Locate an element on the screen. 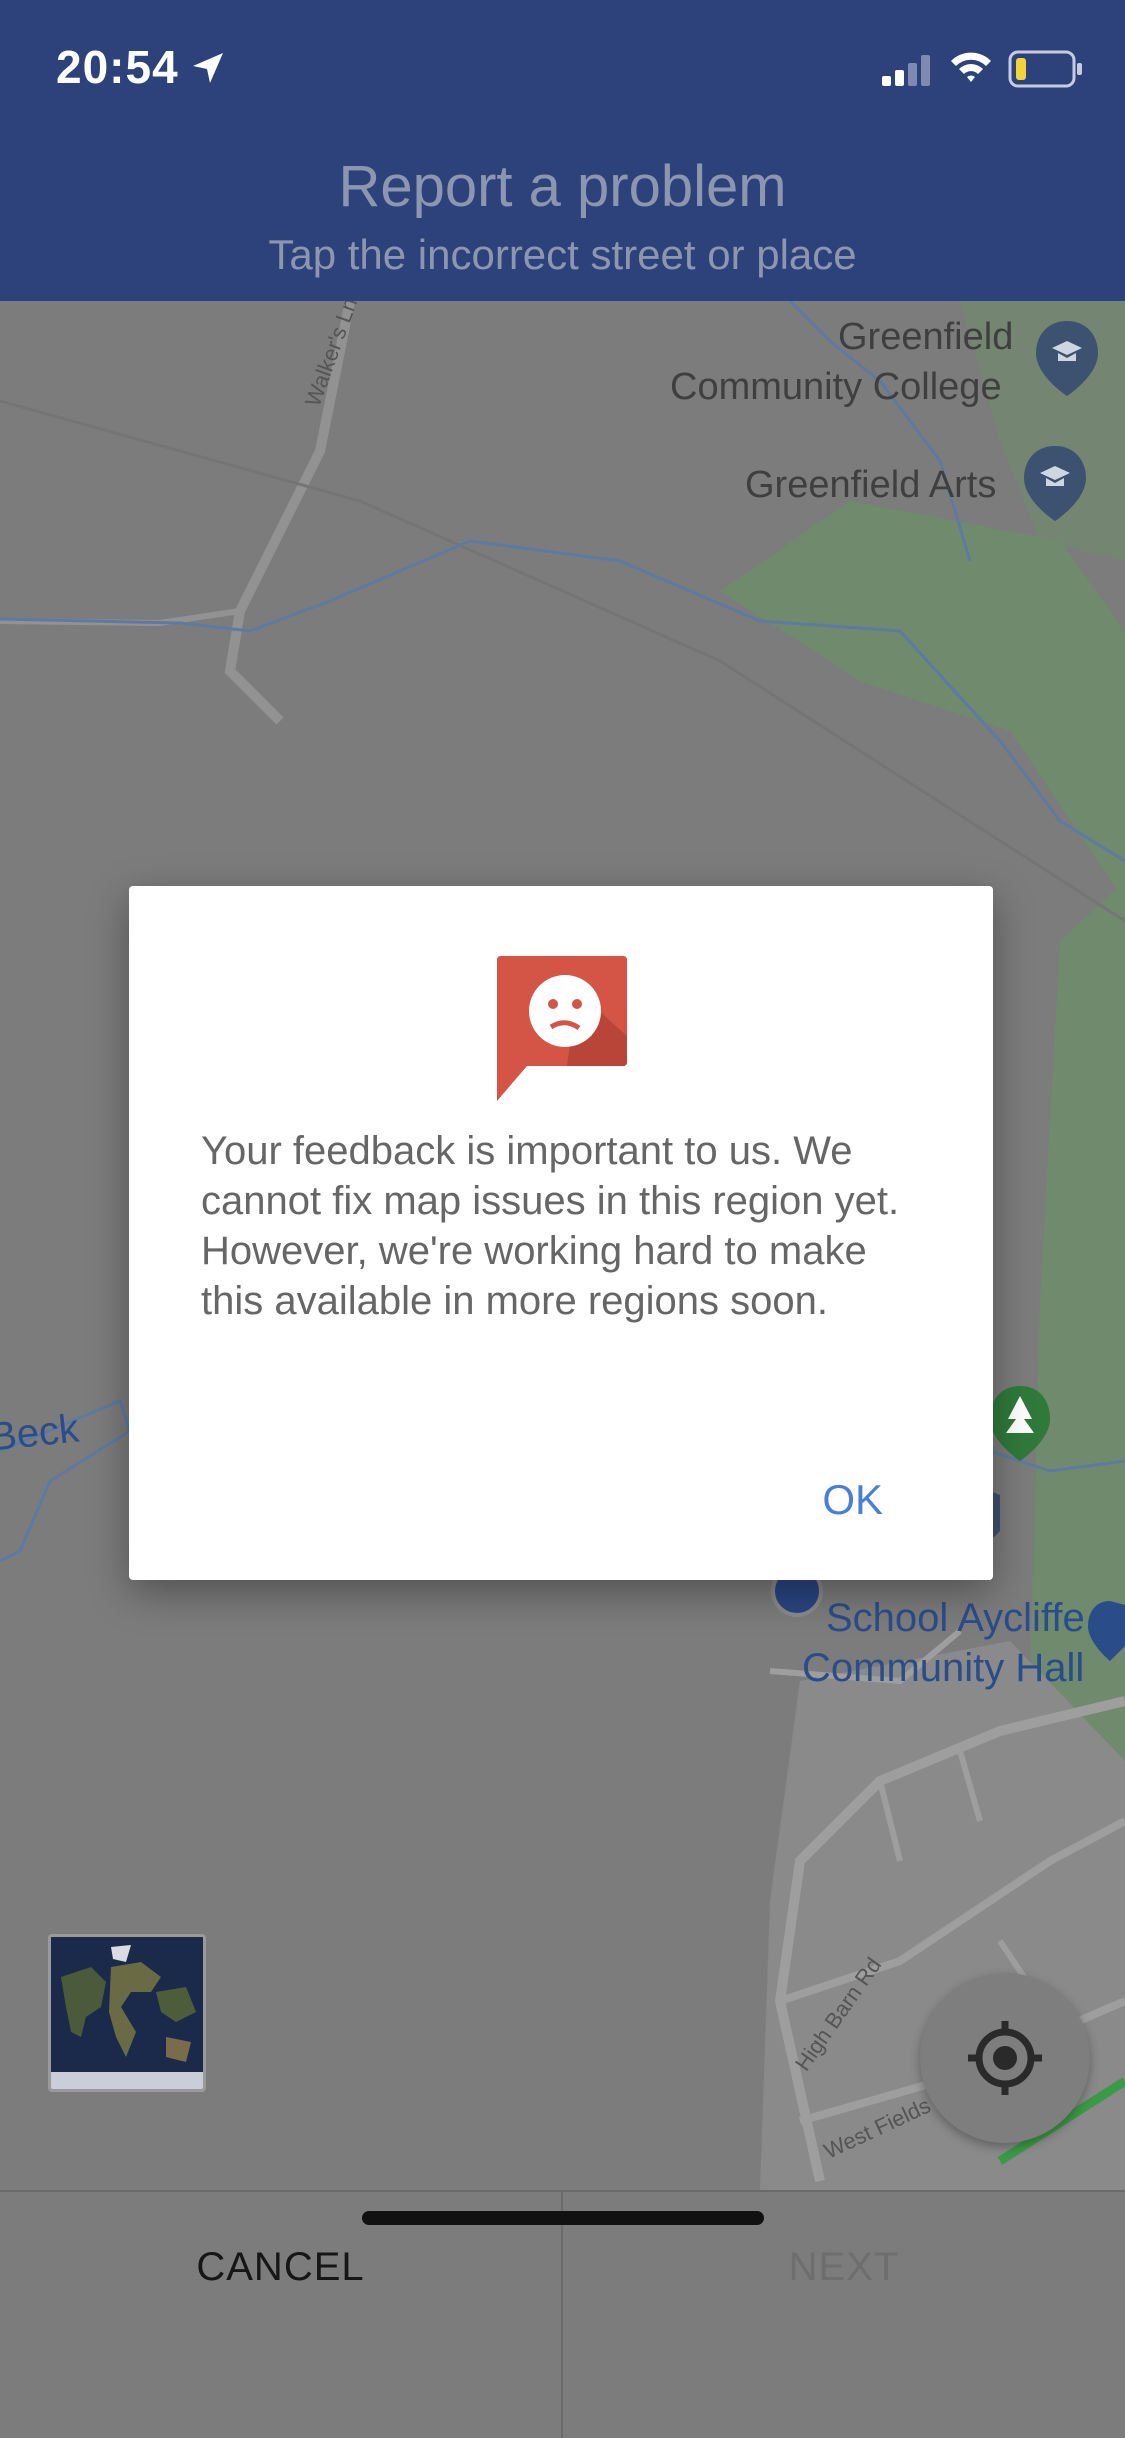 Image resolution: width=1125 pixels, height=2438 pixels. status-time: 20:54 is located at coordinates (117, 67).